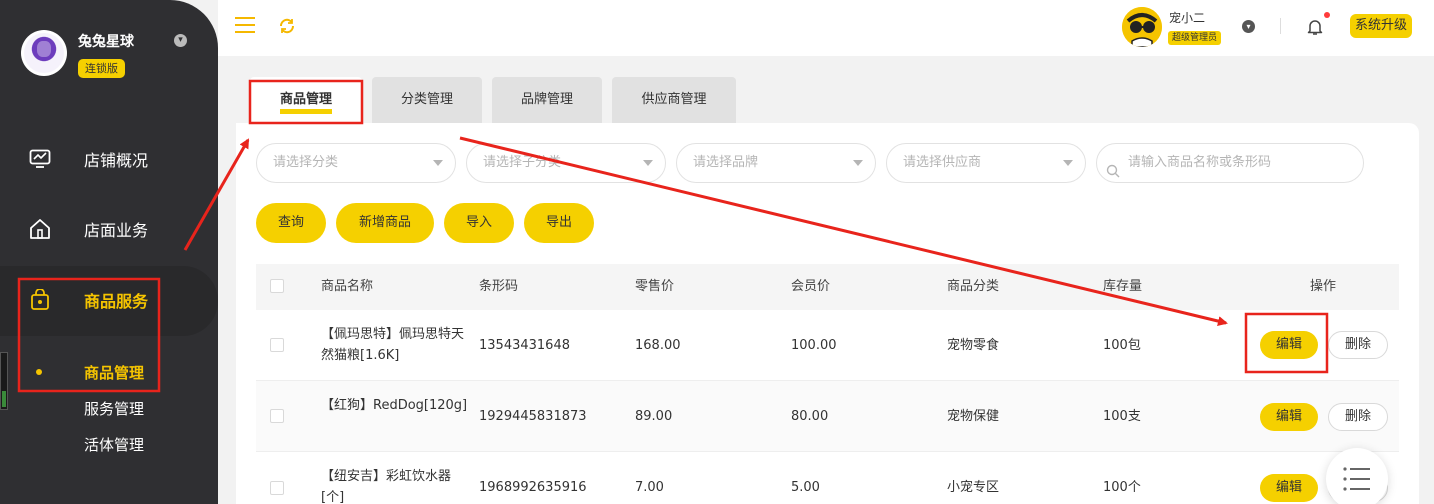  Describe the element at coordinates (386, 486) in the screenshot. I see `product-name: 【纽安吉】彩虹饮水器[个]` at that location.